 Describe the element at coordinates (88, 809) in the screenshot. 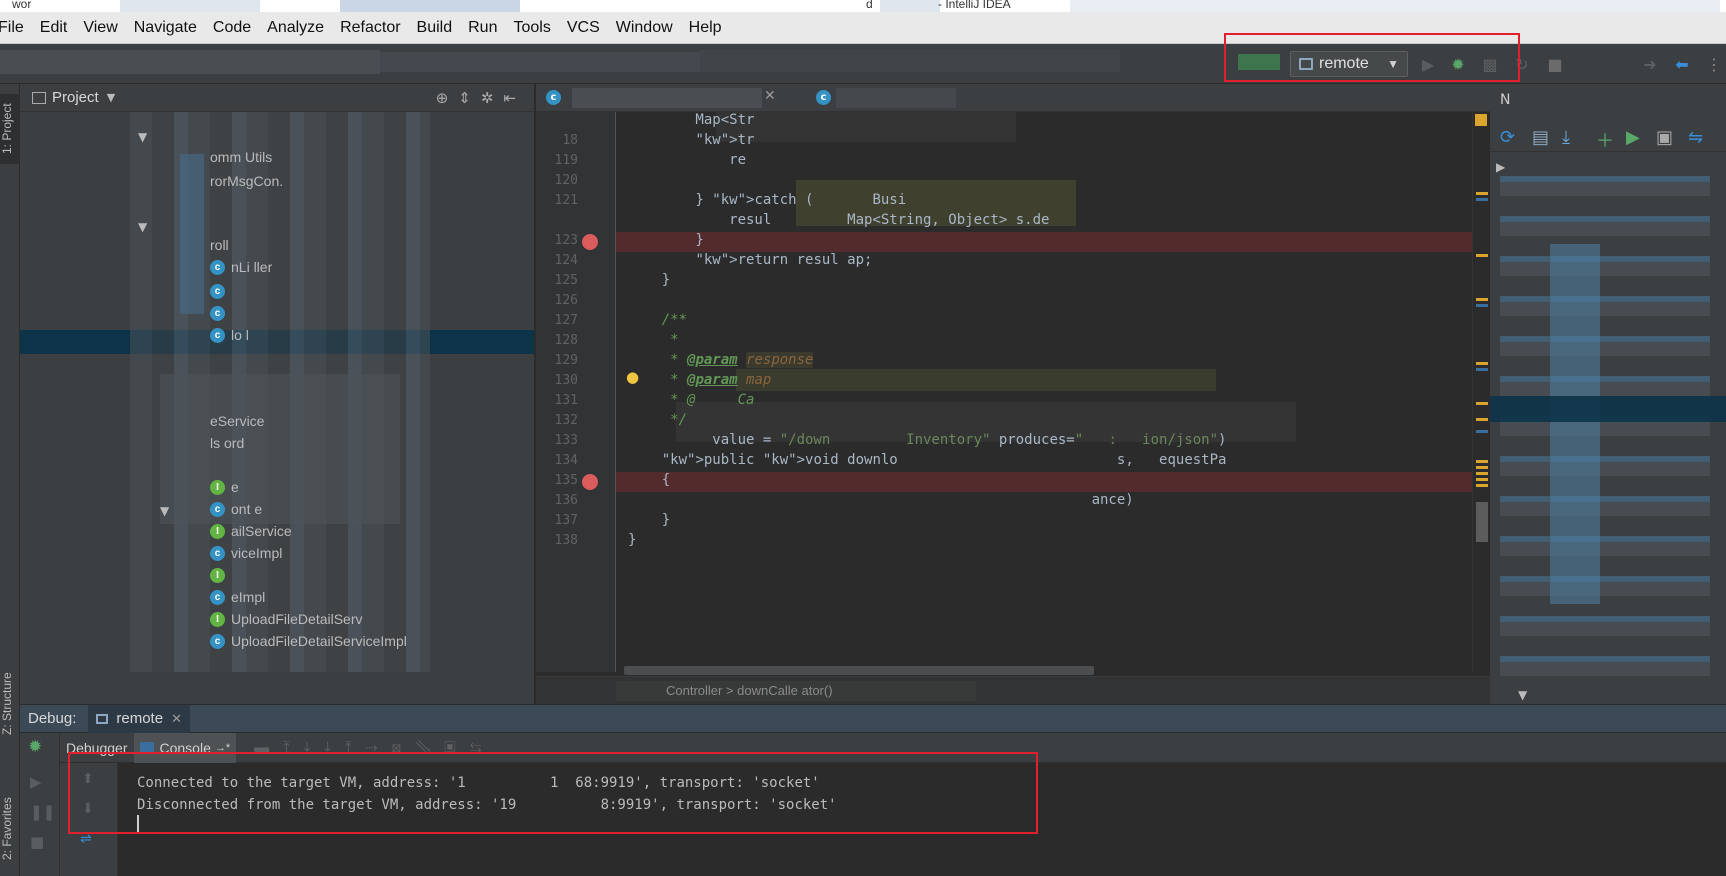

I see `scroll-down-icon: ⬇` at that location.